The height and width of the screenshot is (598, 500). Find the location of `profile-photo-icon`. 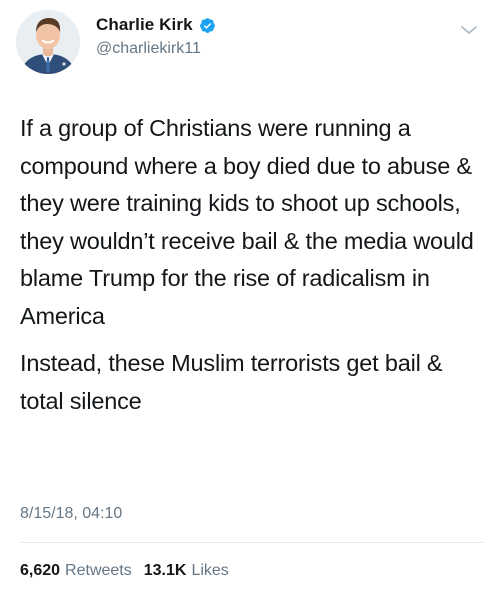

profile-photo-icon is located at coordinates (48, 42).